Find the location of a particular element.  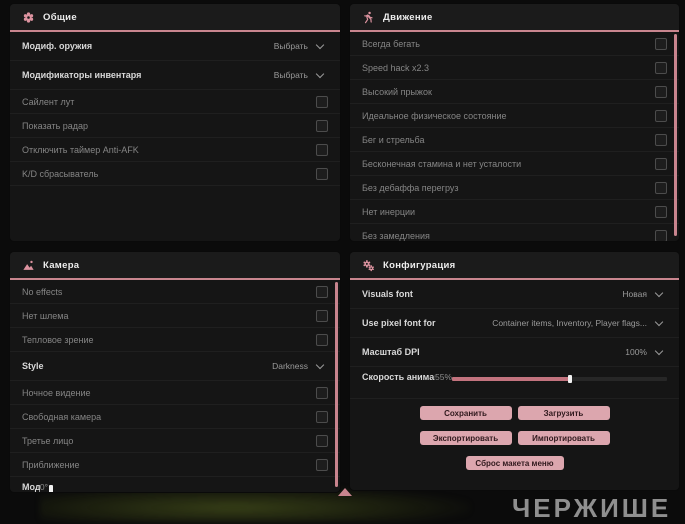

dropdown-general-1: Выбрать is located at coordinates (300, 74).